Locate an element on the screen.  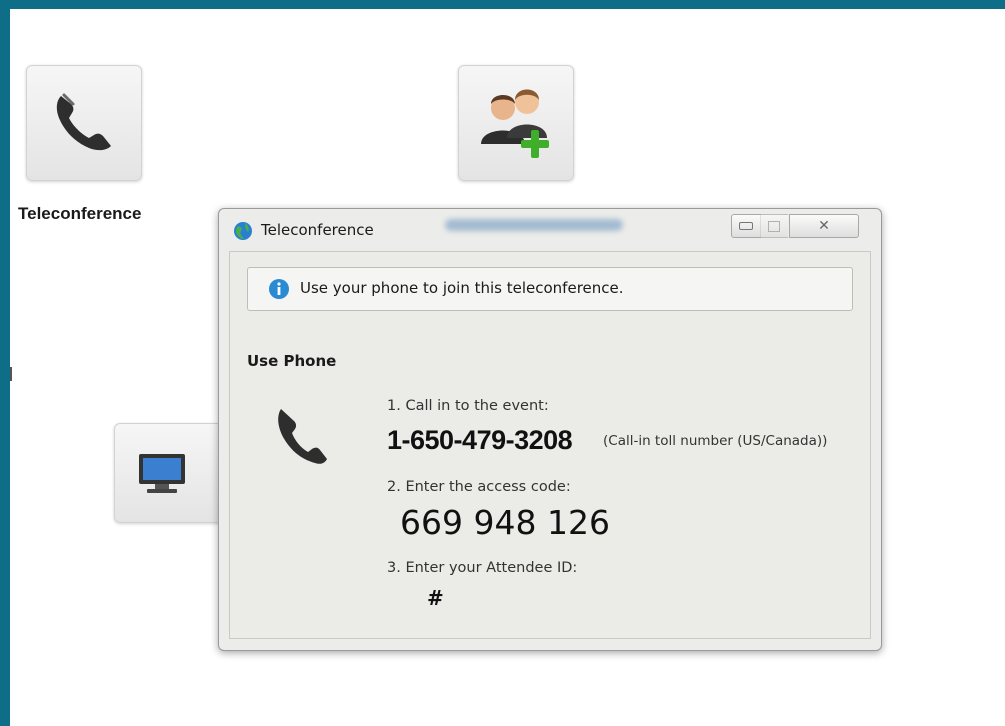
teleconference-tile-label: Teleconference is located at coordinates (80, 213).